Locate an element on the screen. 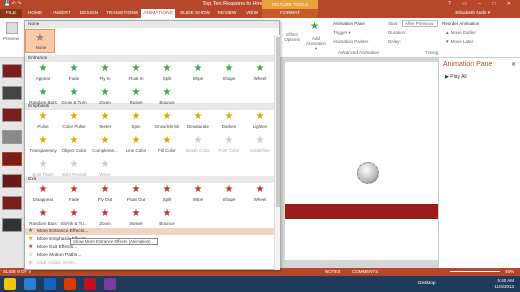 The height and width of the screenshot is (292, 520). outlook-icon is located at coordinates (50, 284).